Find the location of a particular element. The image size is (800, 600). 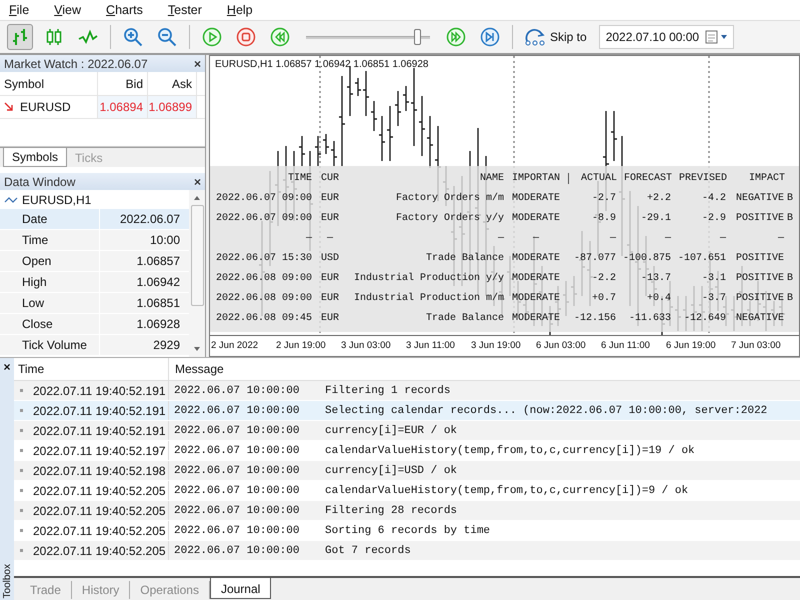

down-arrow-icon is located at coordinates (9, 107).